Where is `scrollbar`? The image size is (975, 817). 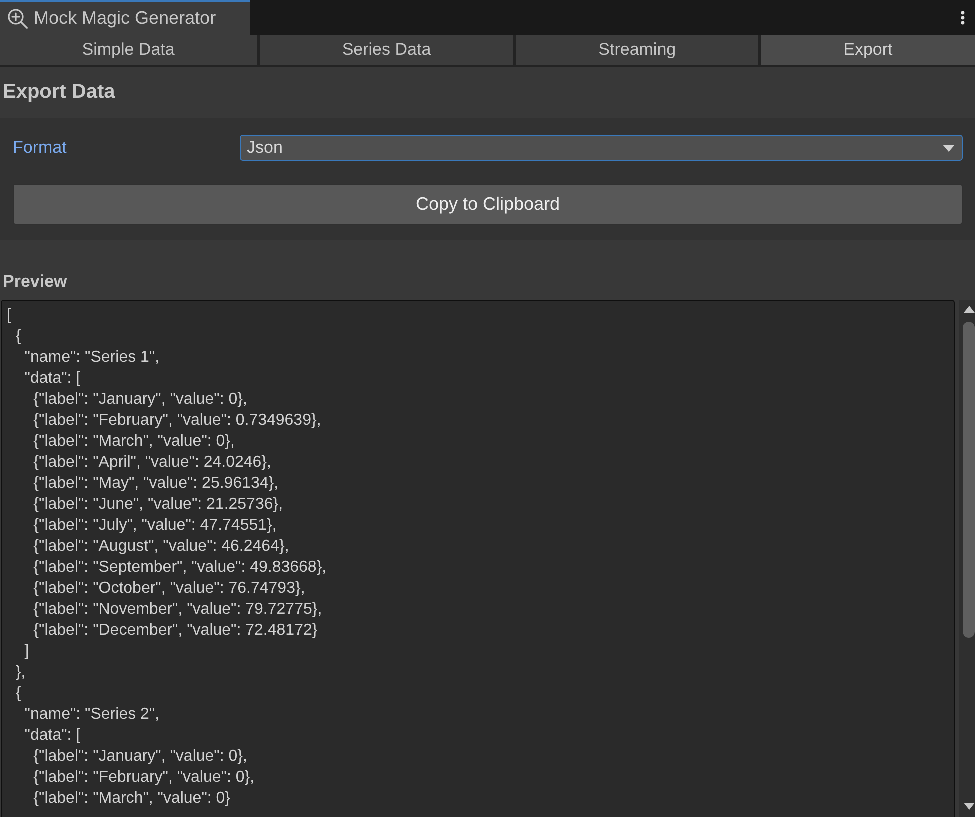 scrollbar is located at coordinates (967, 558).